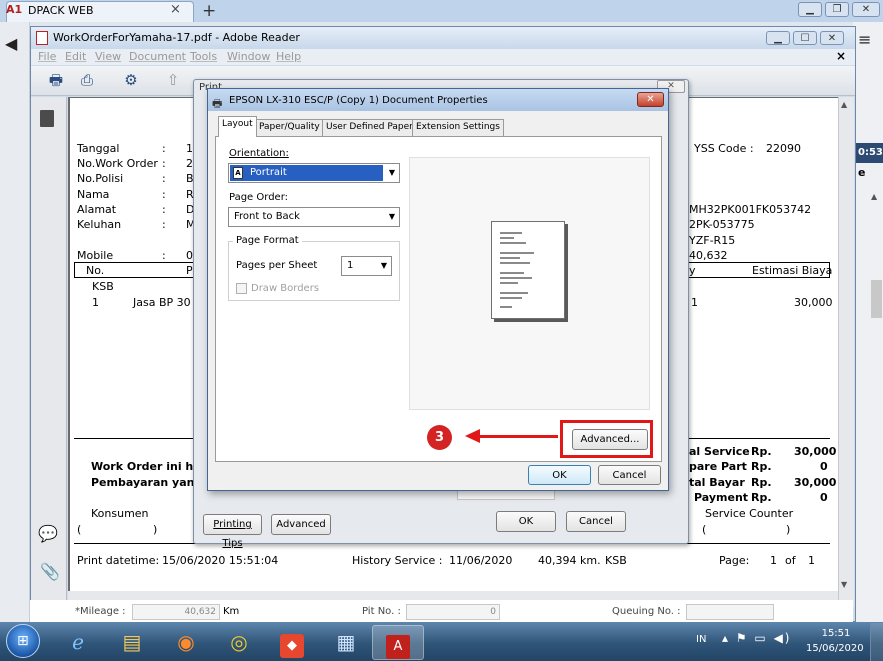 This screenshot has width=883, height=661. Describe the element at coordinates (836, 633) in the screenshot. I see `clock-time: 15:51` at that location.